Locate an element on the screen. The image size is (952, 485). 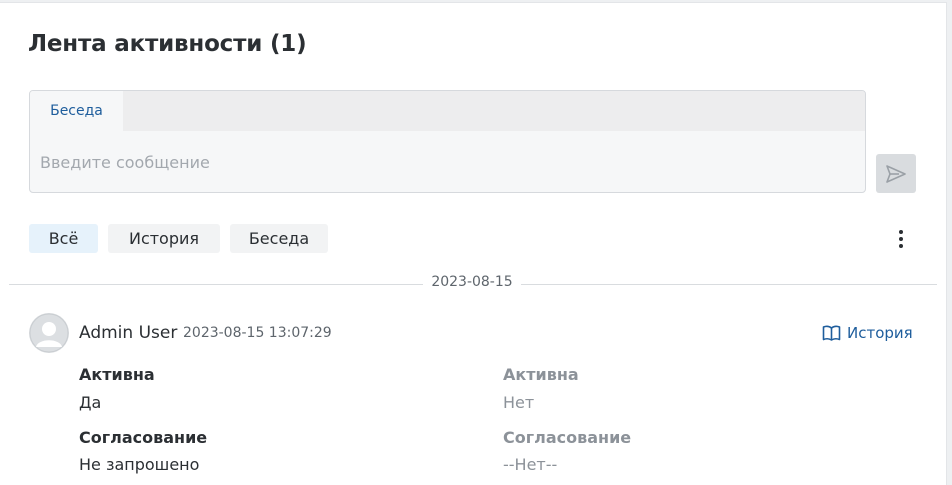
entry-author: Admin User is located at coordinates (128, 333).